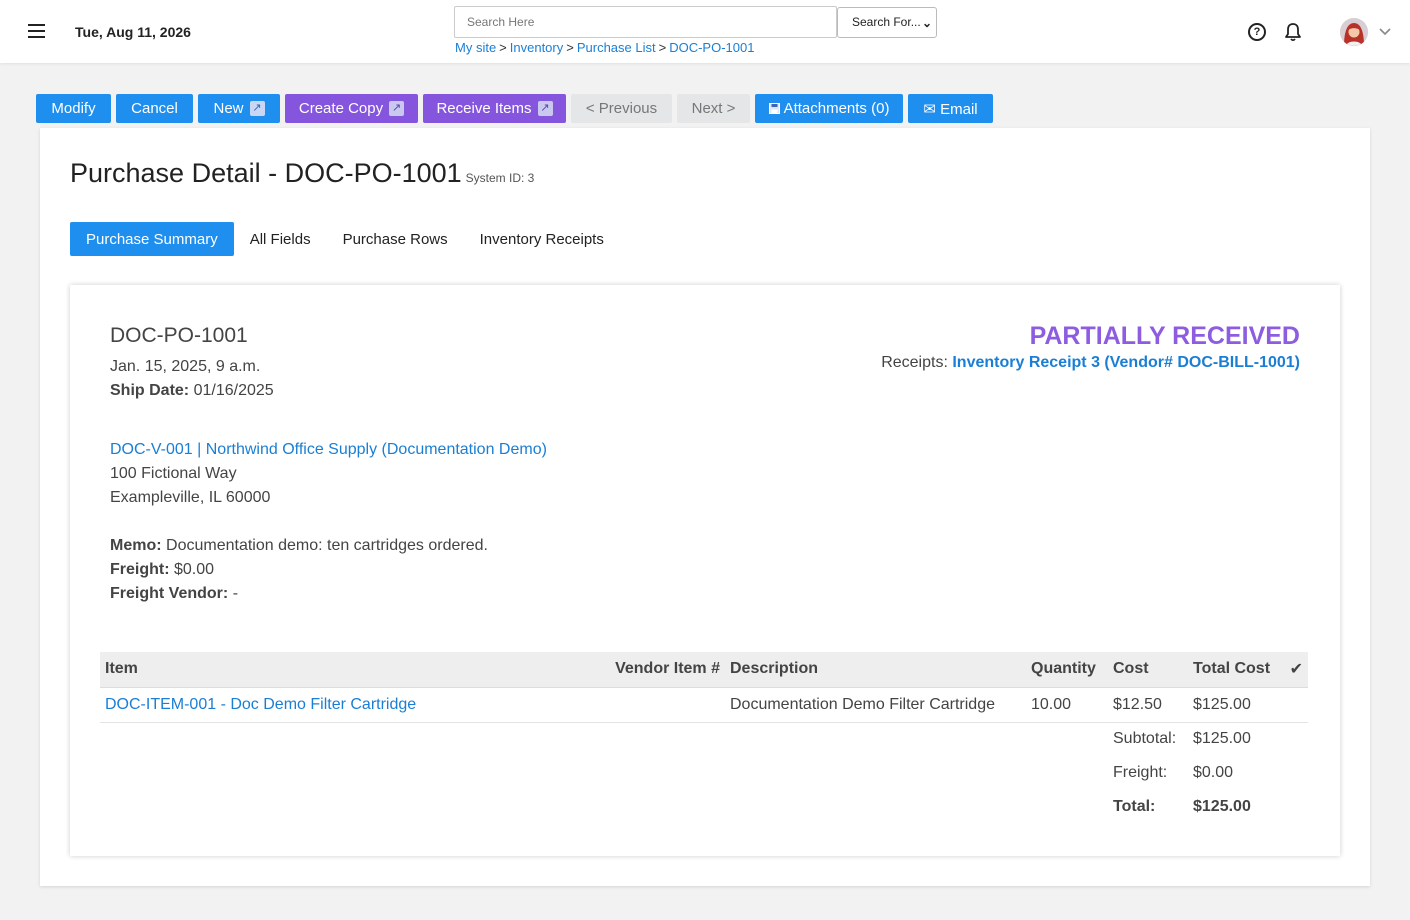 The image size is (1410, 920). What do you see at coordinates (500, 178) in the screenshot?
I see `system-id: System ID: 3` at bounding box center [500, 178].